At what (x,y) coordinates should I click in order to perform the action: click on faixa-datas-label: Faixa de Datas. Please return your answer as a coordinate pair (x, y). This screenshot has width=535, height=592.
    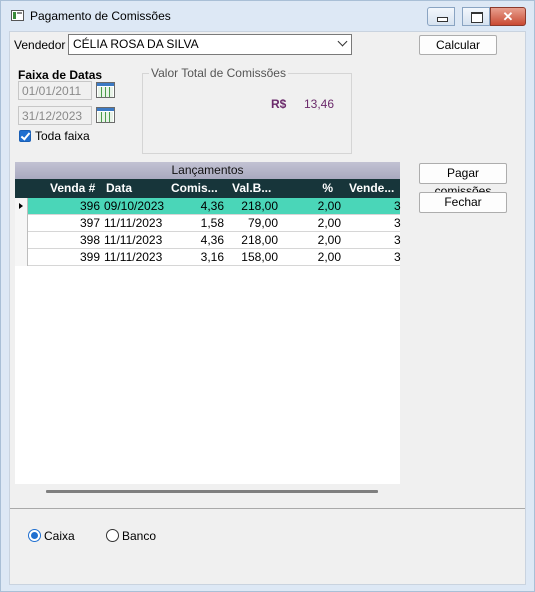
    Looking at the image, I should click on (60, 75).